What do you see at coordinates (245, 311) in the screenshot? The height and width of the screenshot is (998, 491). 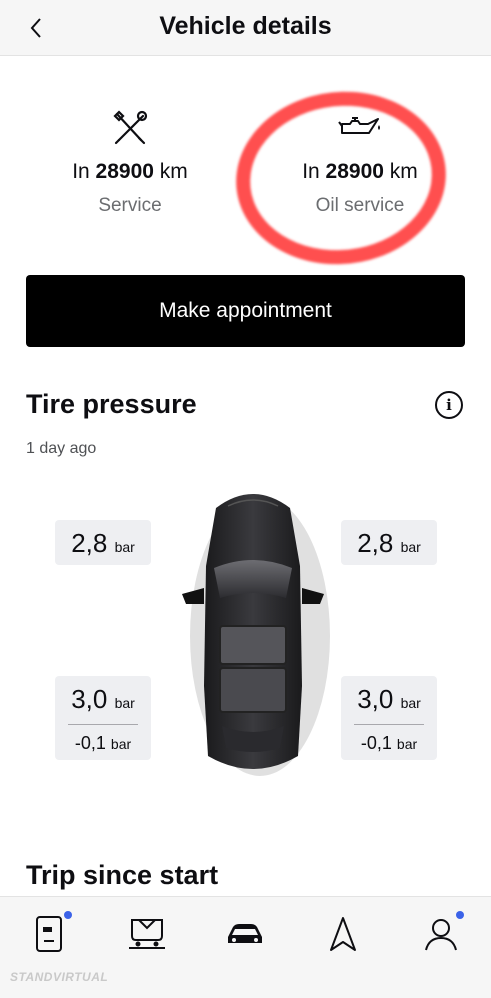 I see `make-appointment-button: Make appointment` at bounding box center [245, 311].